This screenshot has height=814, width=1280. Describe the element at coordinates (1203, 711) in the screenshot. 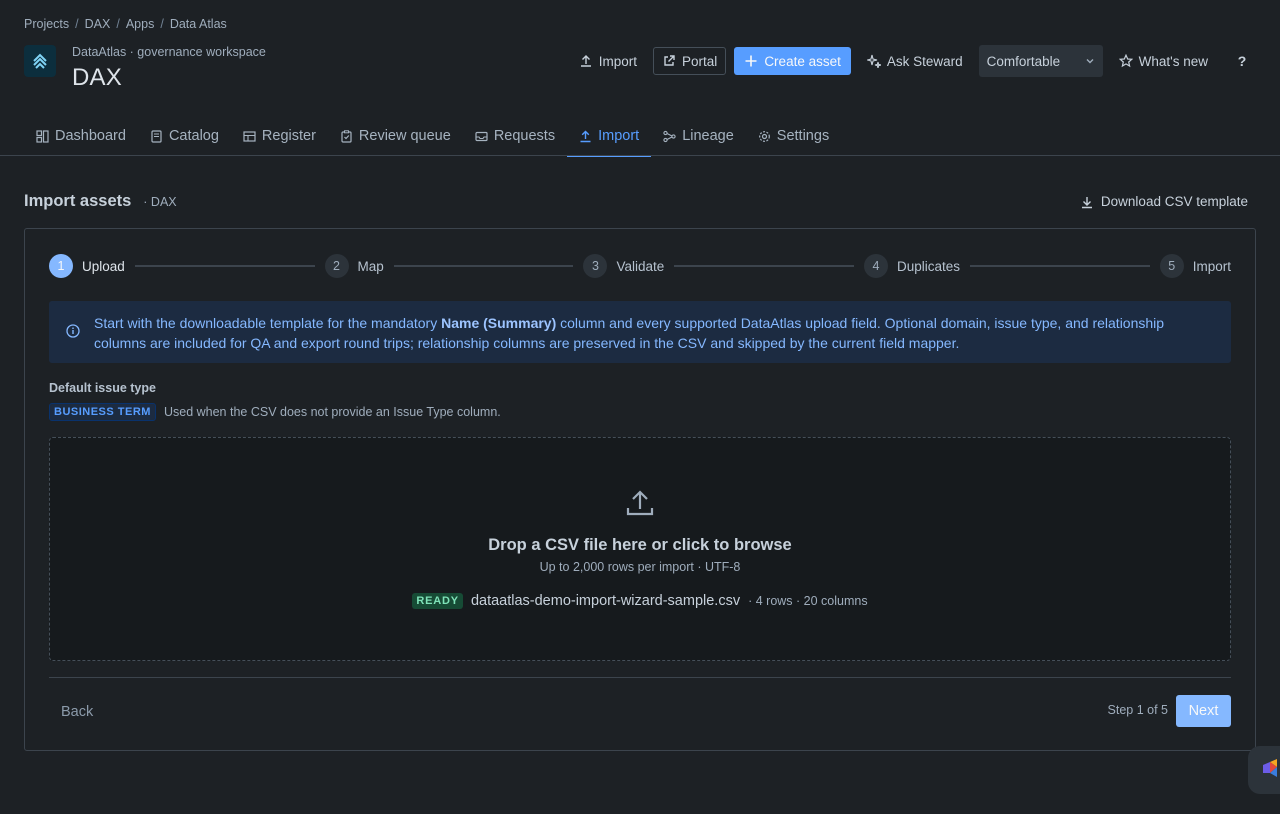

I see `next-button: Next` at that location.